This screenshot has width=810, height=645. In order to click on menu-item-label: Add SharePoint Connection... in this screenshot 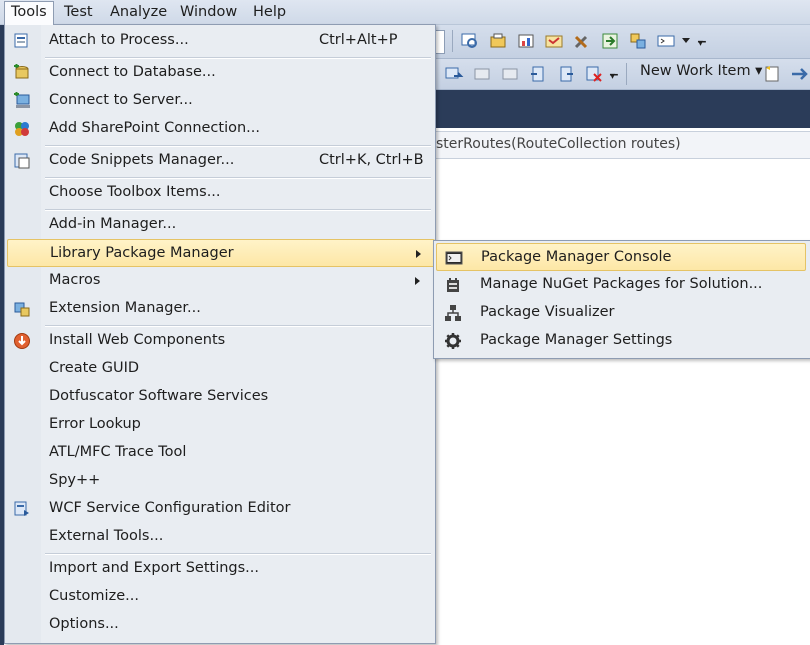, I will do `click(155, 128)`.